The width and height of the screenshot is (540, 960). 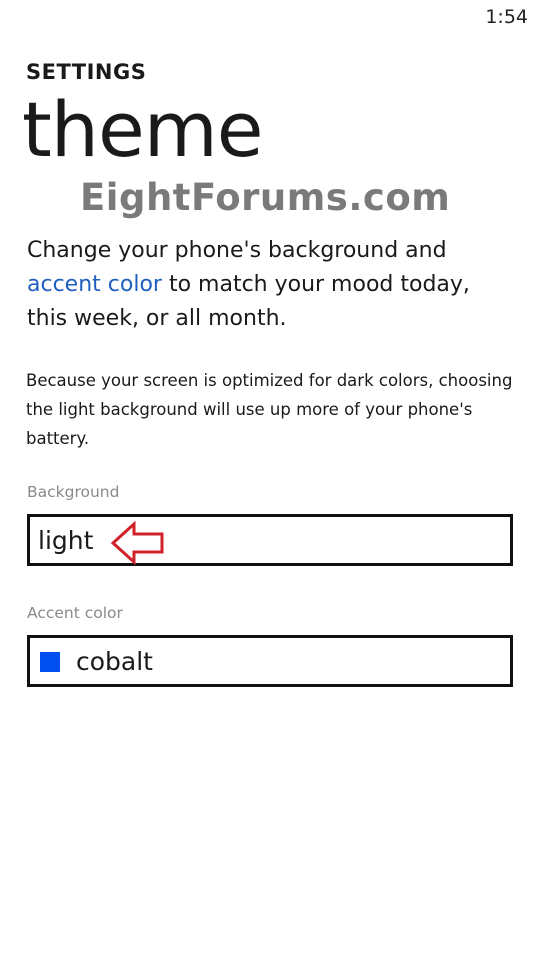 What do you see at coordinates (265, 197) in the screenshot?
I see `watermark: EightForums.com` at bounding box center [265, 197].